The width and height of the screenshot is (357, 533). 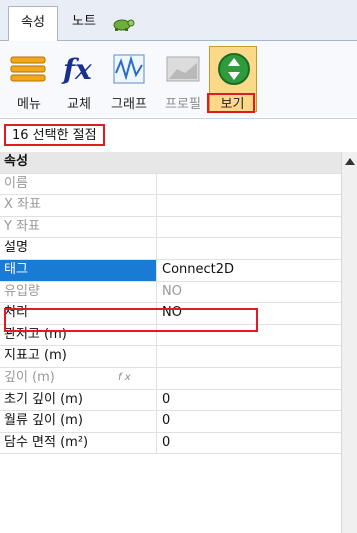 I want to click on fx-note: f x, so click(x=124, y=377).